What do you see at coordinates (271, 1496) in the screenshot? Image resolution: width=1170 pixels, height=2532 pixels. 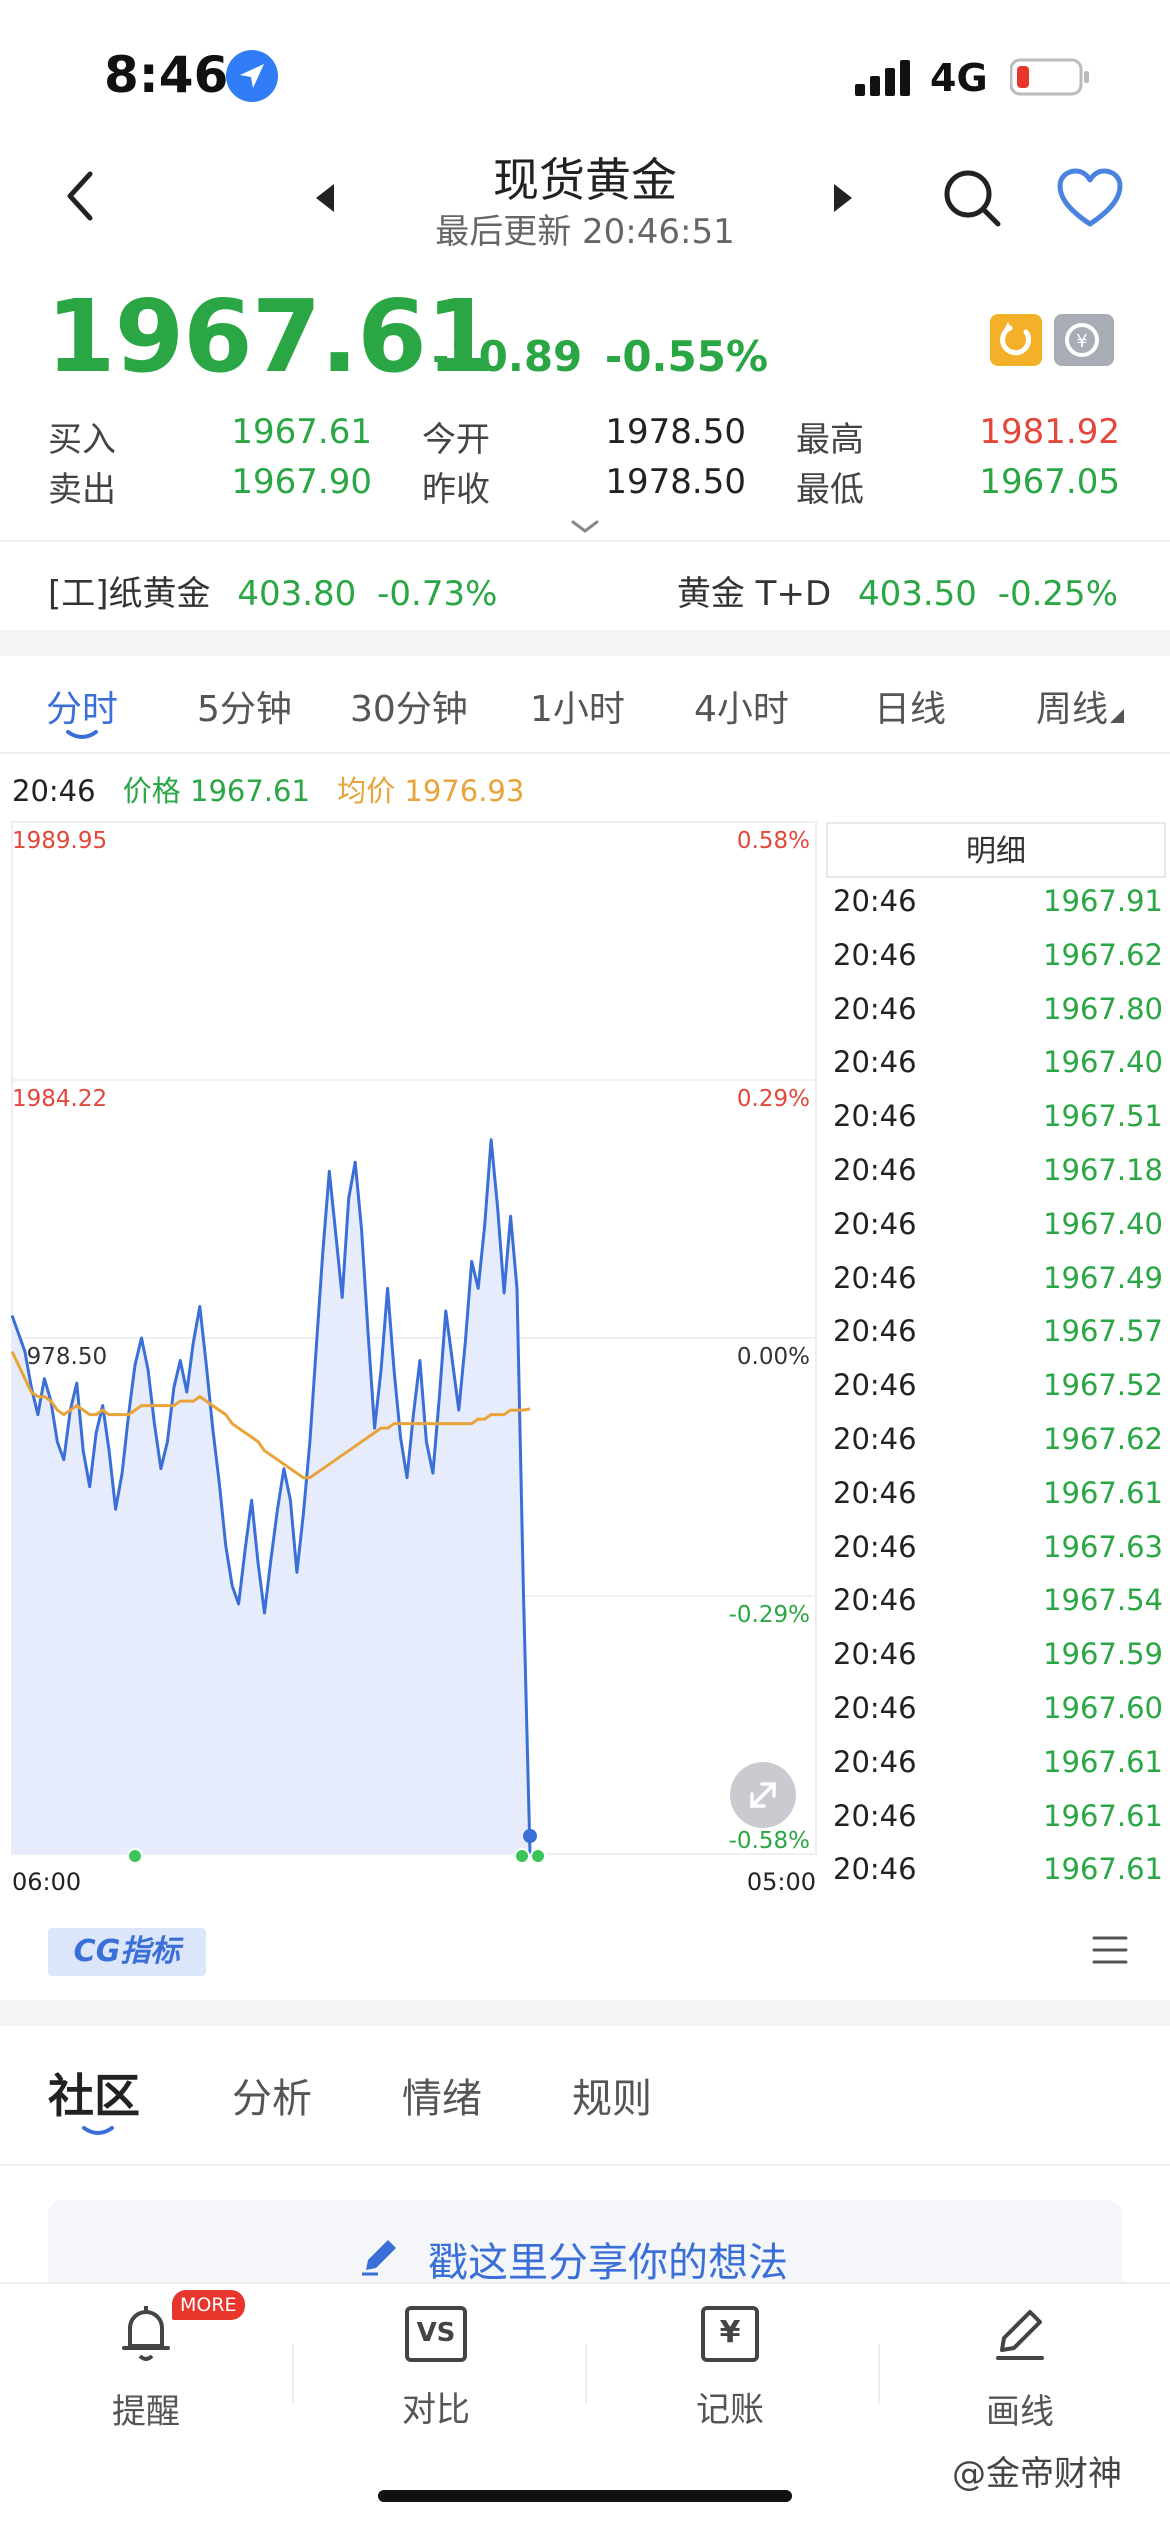 I see `price-area` at bounding box center [271, 1496].